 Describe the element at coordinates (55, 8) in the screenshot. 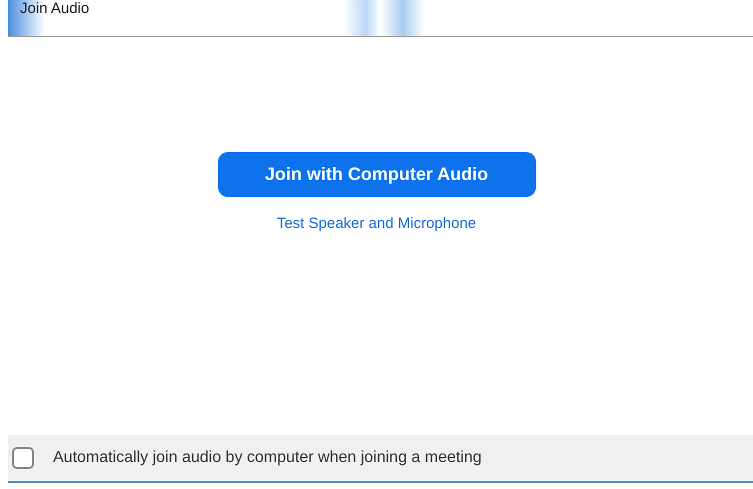

I see `window-title: Join Audio` at that location.